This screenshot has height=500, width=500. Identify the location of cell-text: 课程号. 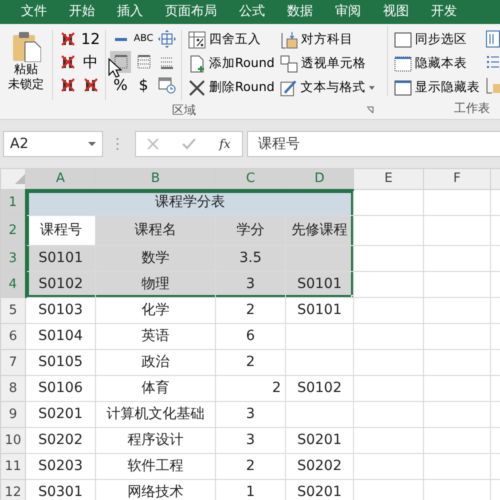
(61, 230).